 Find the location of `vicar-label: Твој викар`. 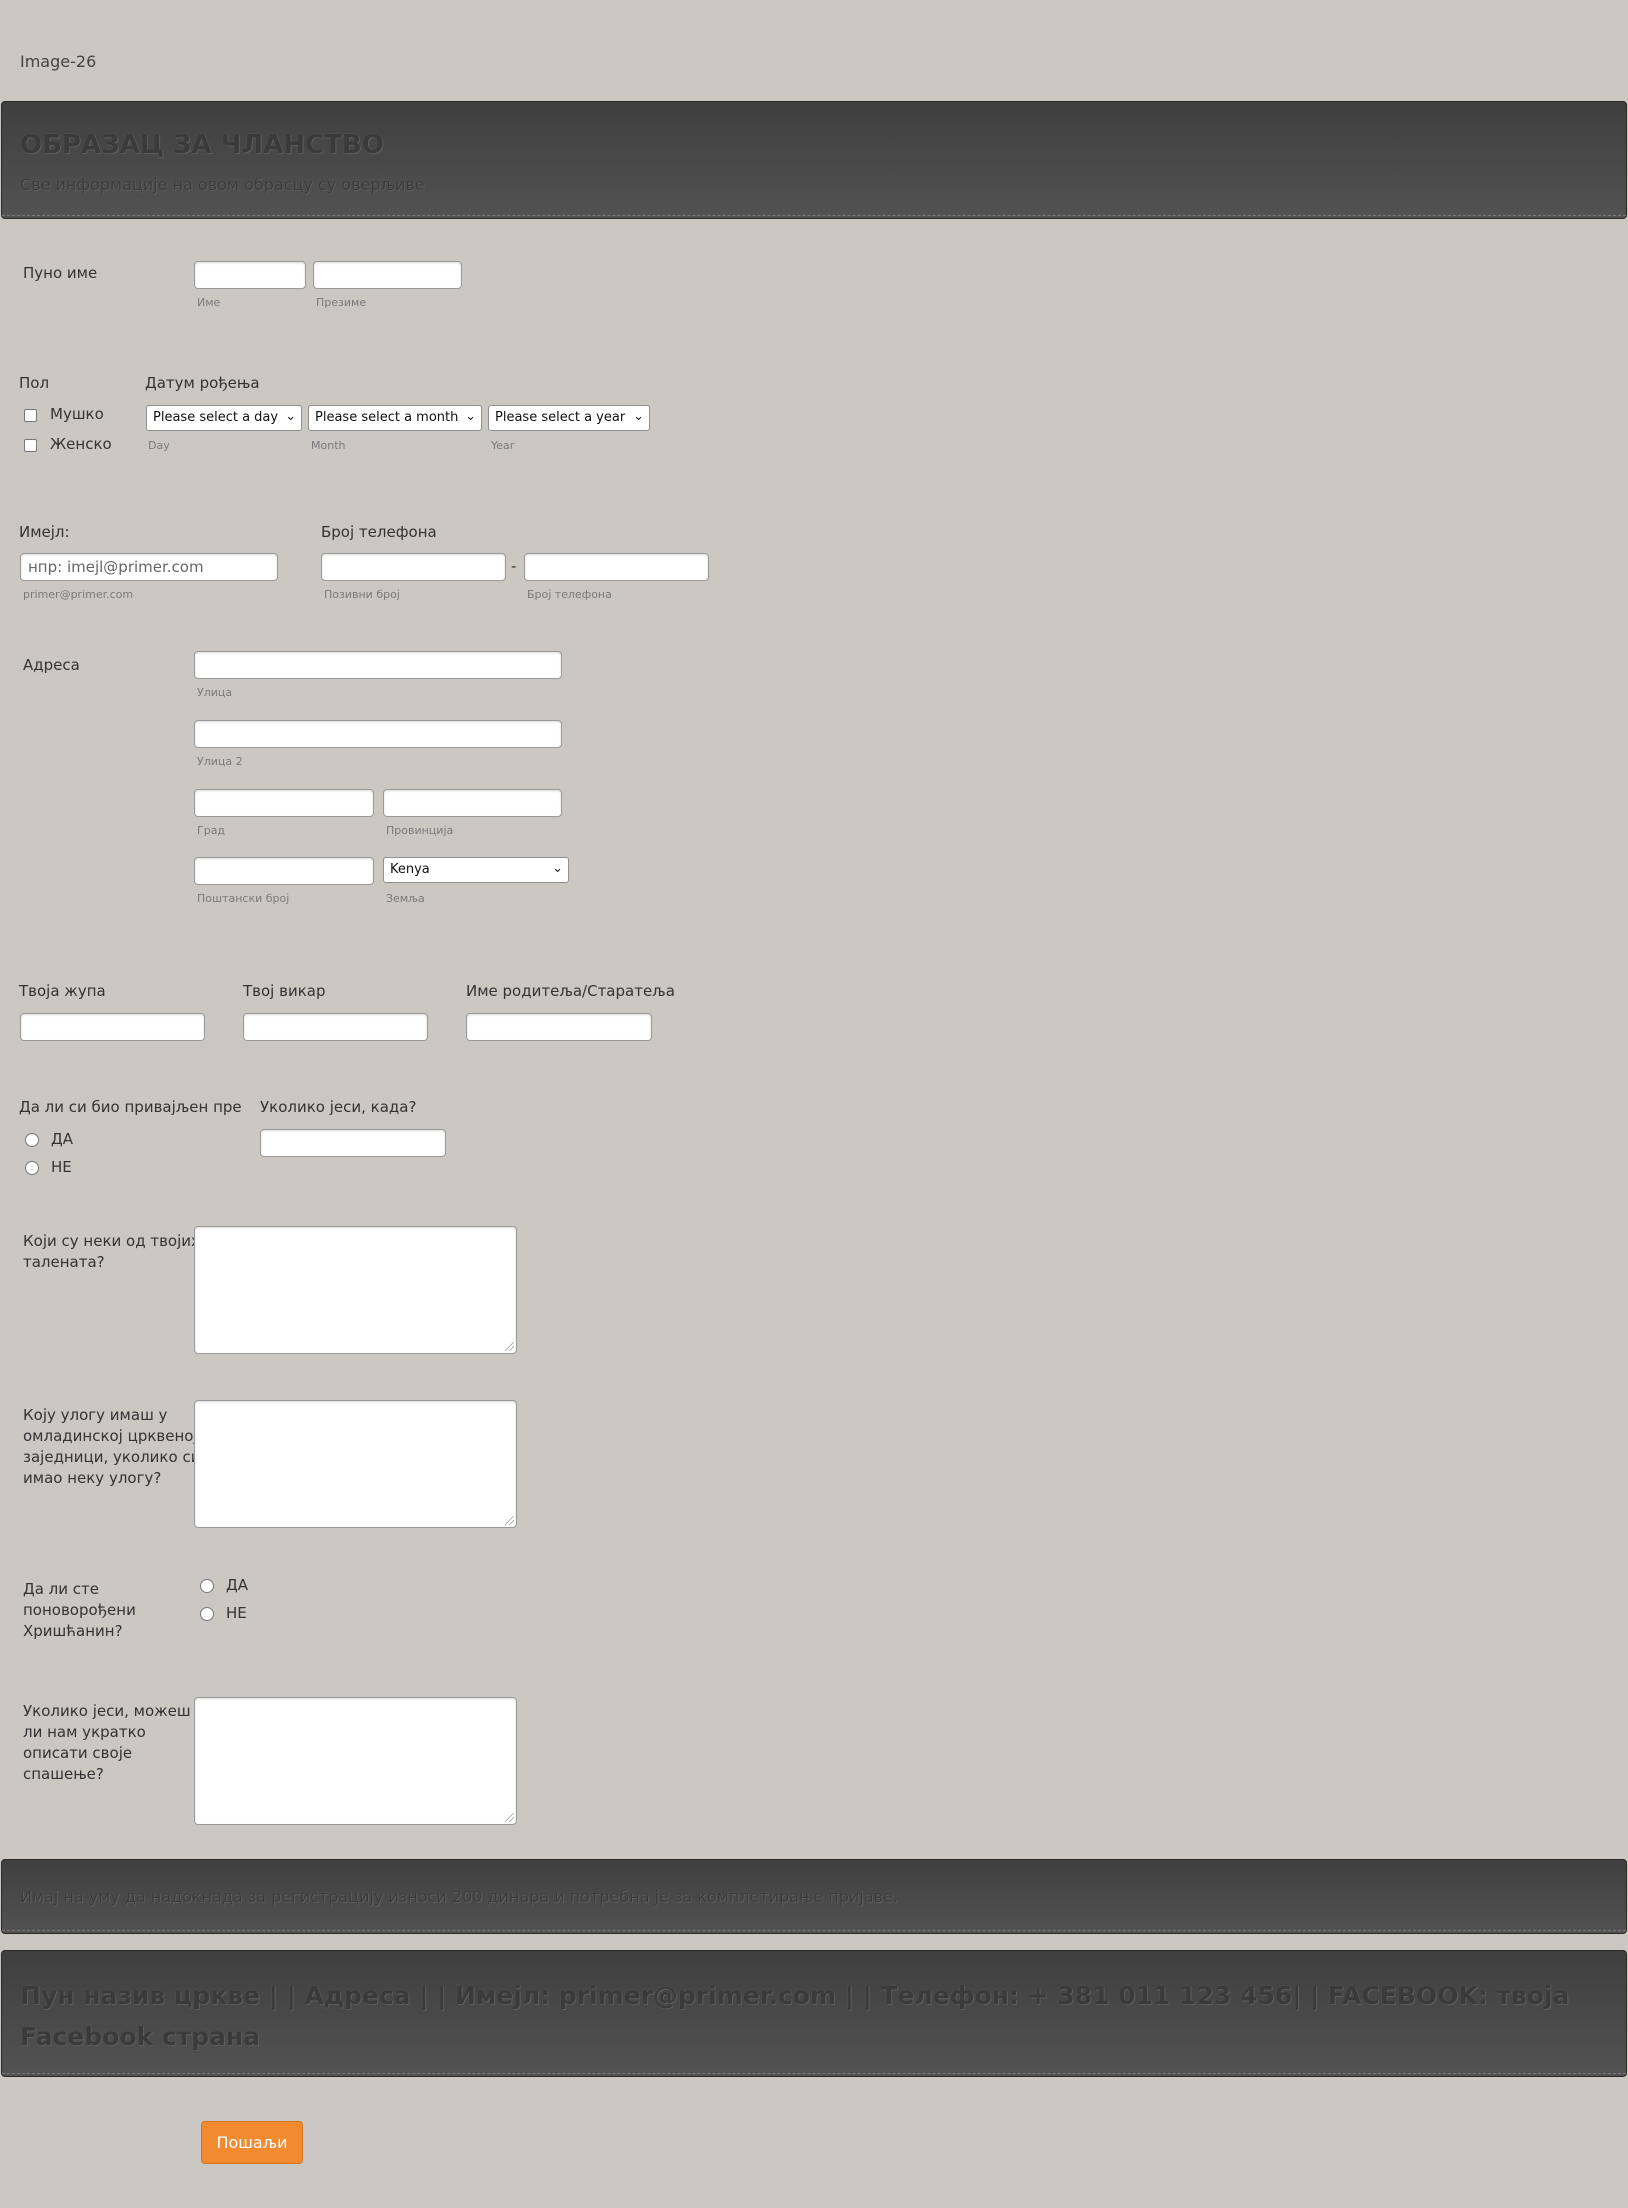

vicar-label: Твој викар is located at coordinates (284, 991).